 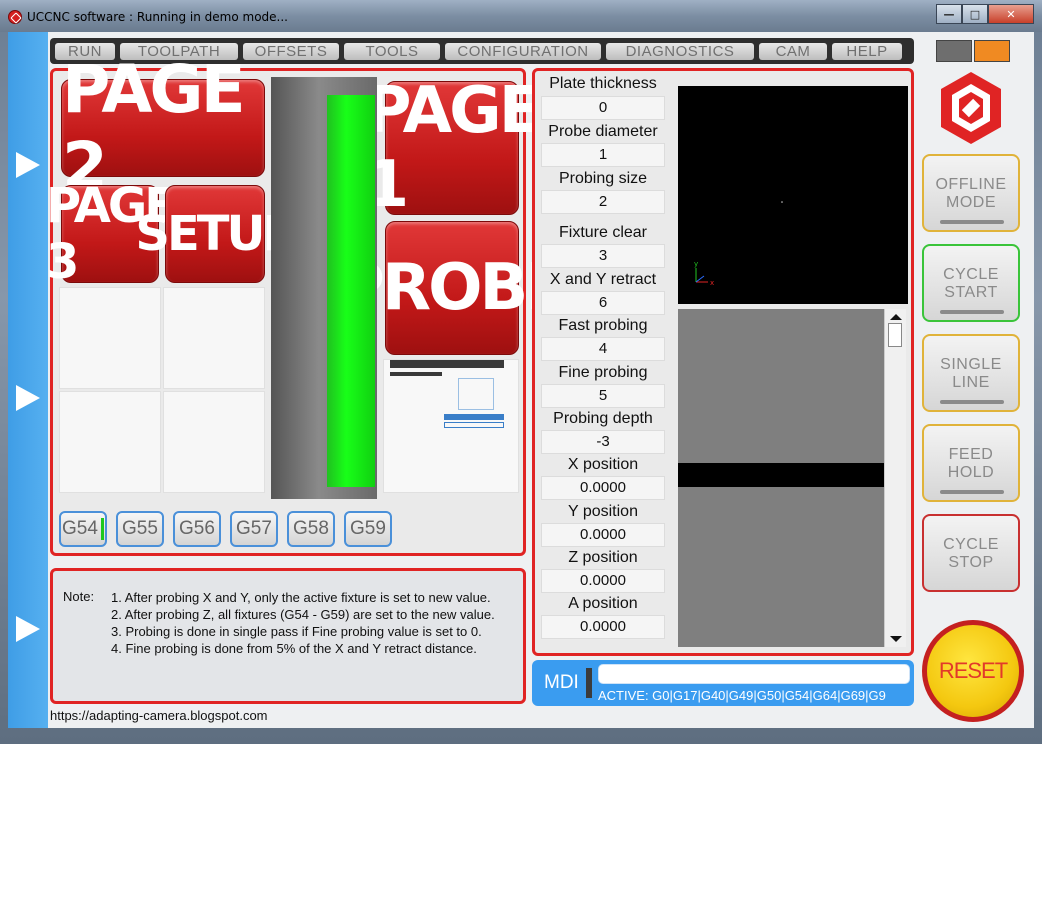 What do you see at coordinates (83, 529) in the screenshot?
I see `fixture-g54-button: G54` at bounding box center [83, 529].